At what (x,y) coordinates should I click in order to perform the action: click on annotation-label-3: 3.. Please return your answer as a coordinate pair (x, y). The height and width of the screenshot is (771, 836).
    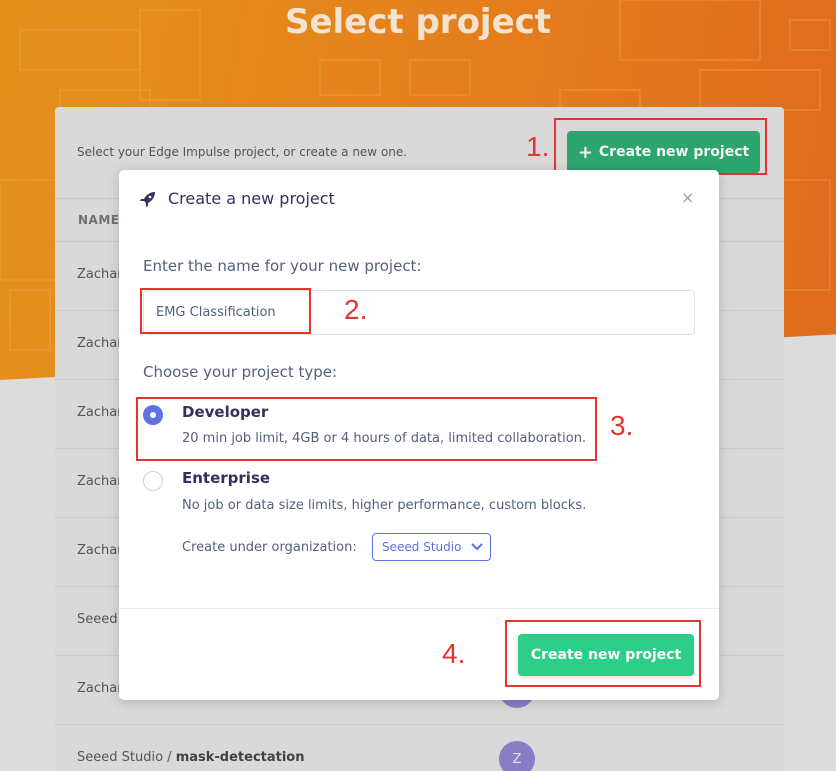
    Looking at the image, I should click on (622, 425).